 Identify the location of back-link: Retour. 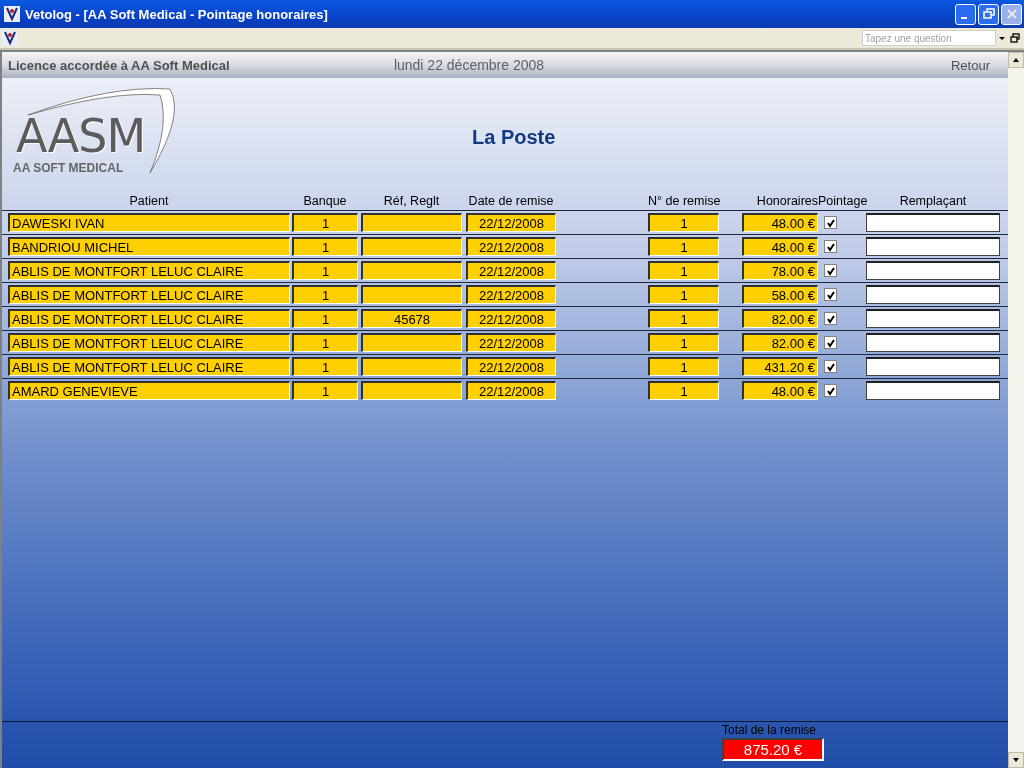
(816, 65).